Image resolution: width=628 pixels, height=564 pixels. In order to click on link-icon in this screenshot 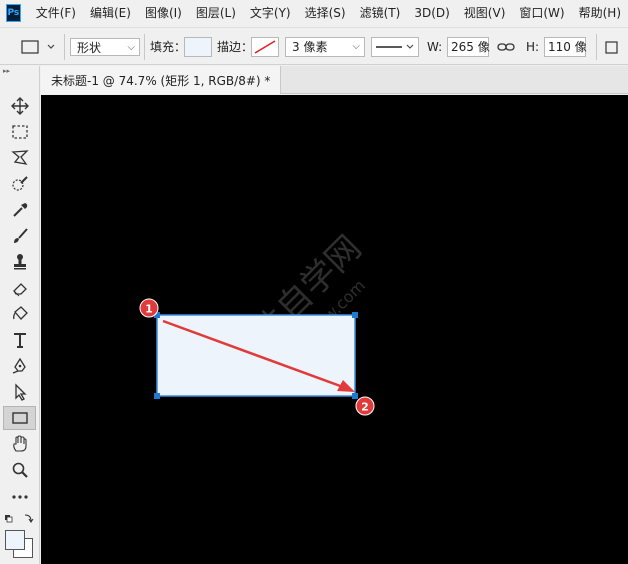, I will do `click(506, 47)`.